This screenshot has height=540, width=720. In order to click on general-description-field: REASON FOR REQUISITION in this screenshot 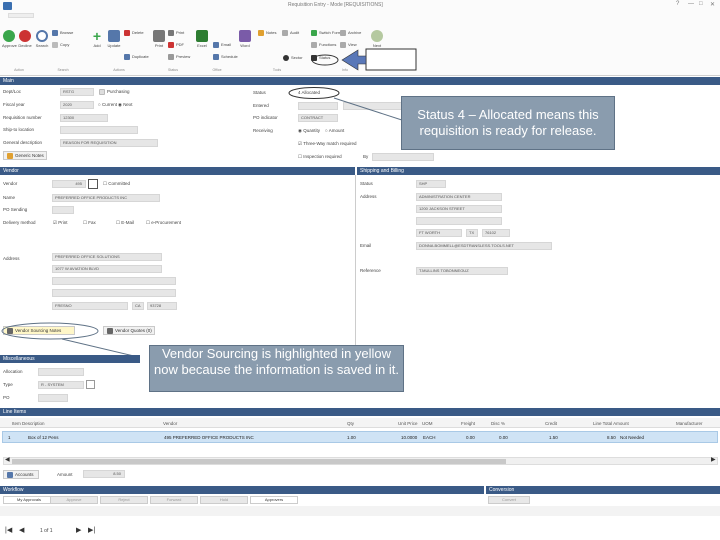, I will do `click(109, 143)`.